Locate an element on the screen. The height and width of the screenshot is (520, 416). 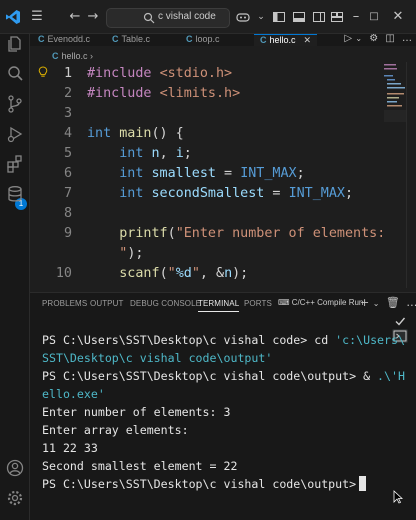
code-line: 1 #include <stdio.h> is located at coordinates (206, 74).